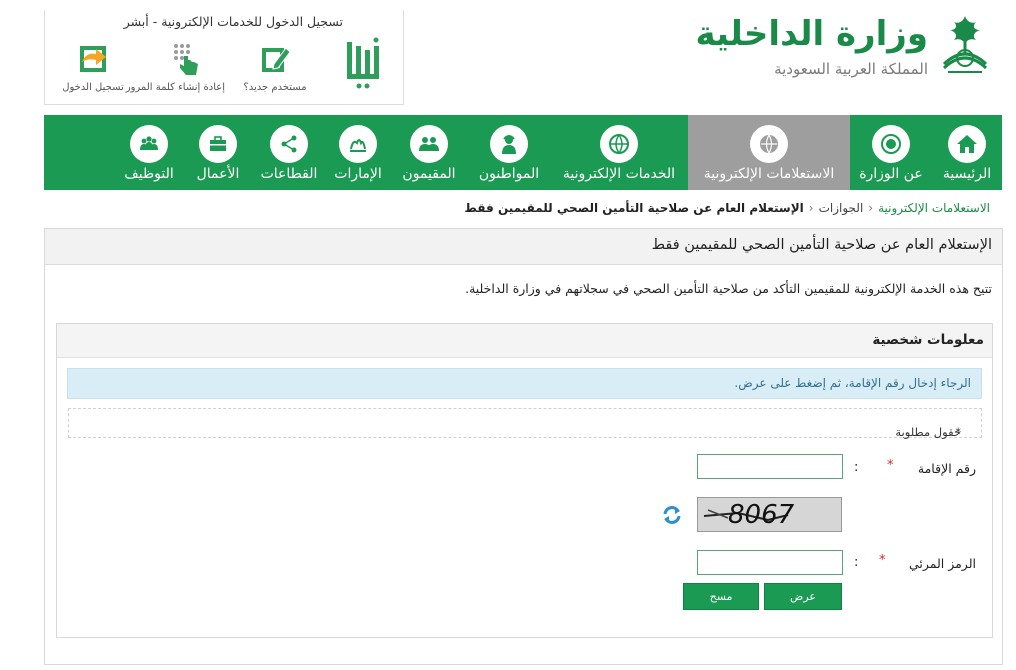  Describe the element at coordinates (218, 174) in the screenshot. I see `nav-label-business: الأعمال` at that location.